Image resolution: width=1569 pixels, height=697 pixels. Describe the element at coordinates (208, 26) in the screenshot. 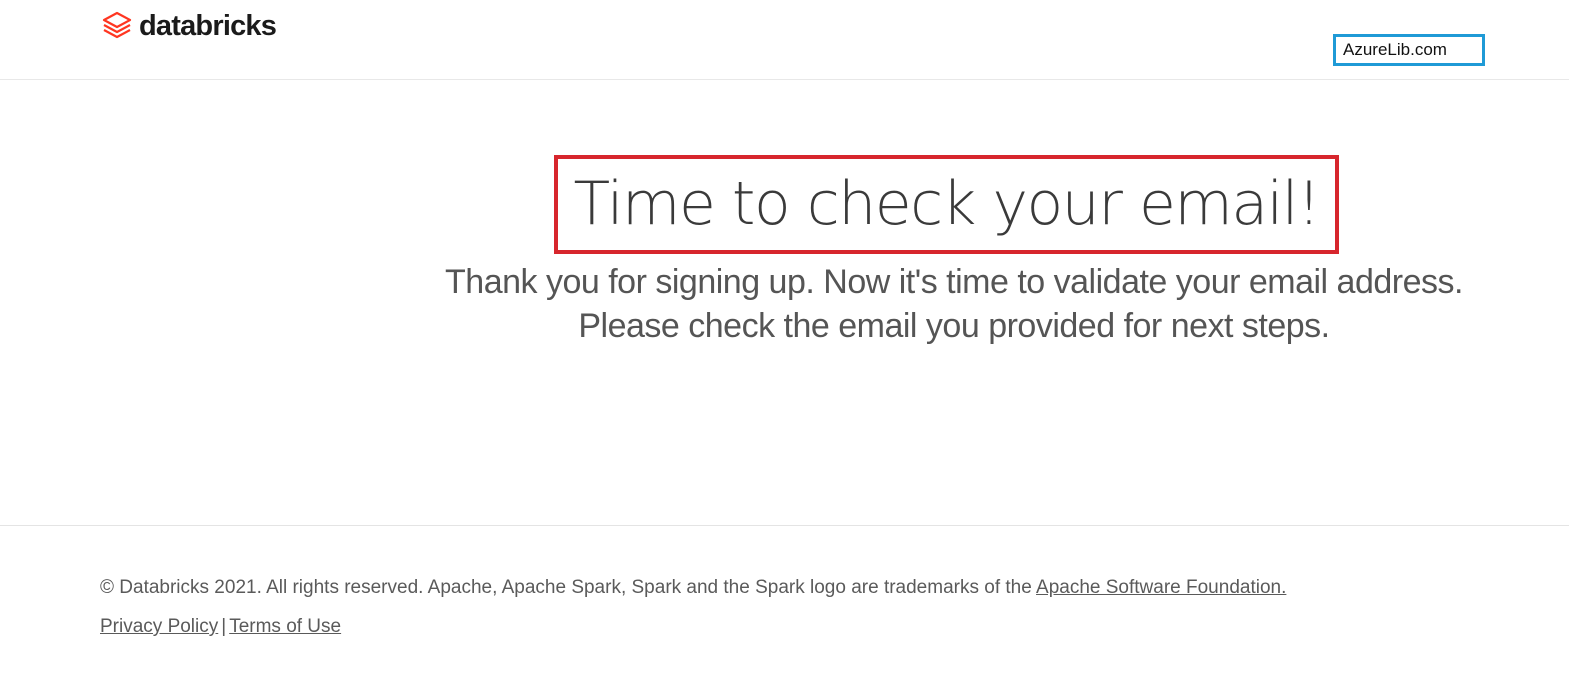

I see `logo-wordmark: databricks` at that location.